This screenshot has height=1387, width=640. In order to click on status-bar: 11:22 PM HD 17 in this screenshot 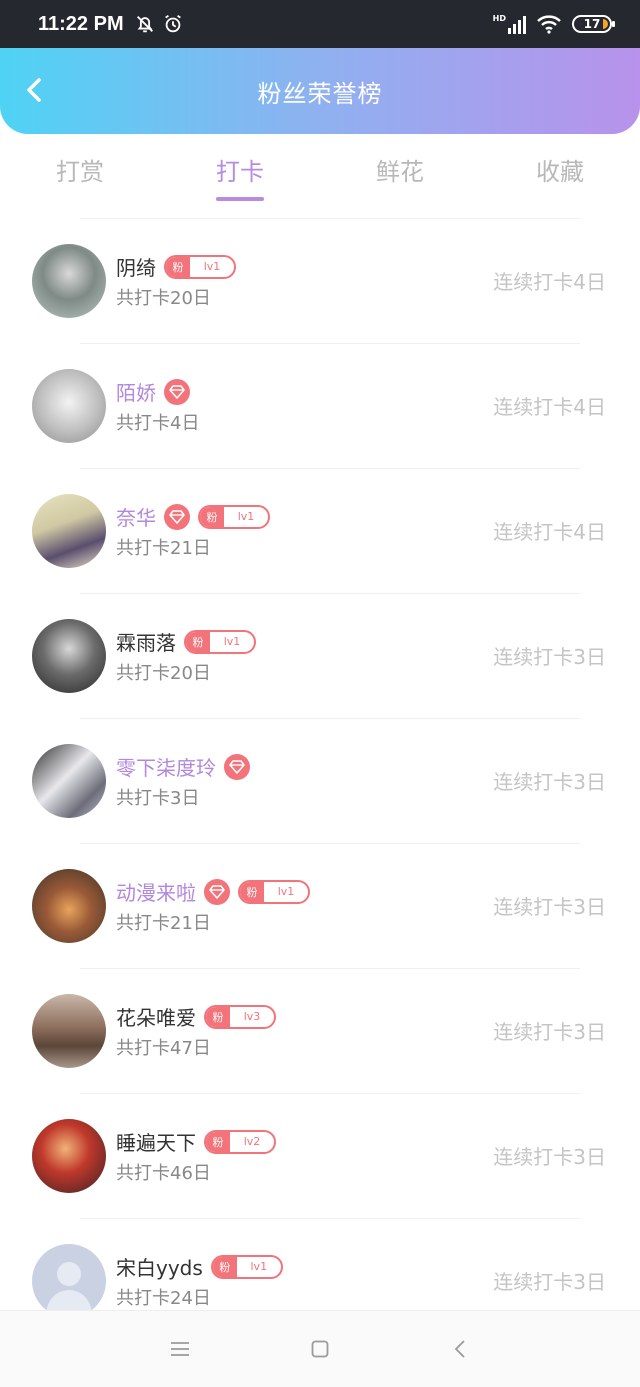, I will do `click(320, 24)`.